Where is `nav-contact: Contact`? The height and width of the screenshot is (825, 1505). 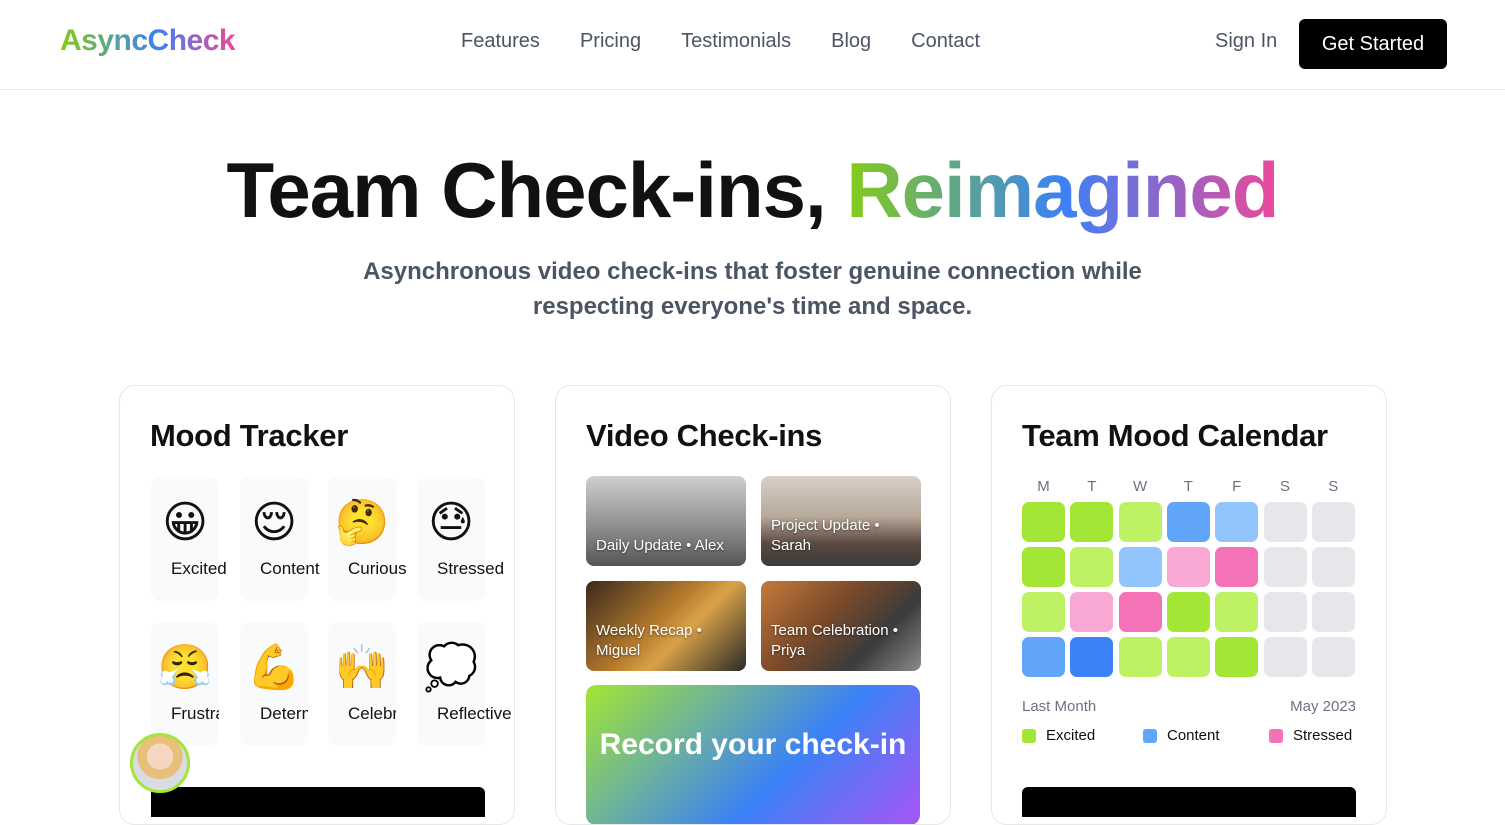
nav-contact: Contact is located at coordinates (945, 41).